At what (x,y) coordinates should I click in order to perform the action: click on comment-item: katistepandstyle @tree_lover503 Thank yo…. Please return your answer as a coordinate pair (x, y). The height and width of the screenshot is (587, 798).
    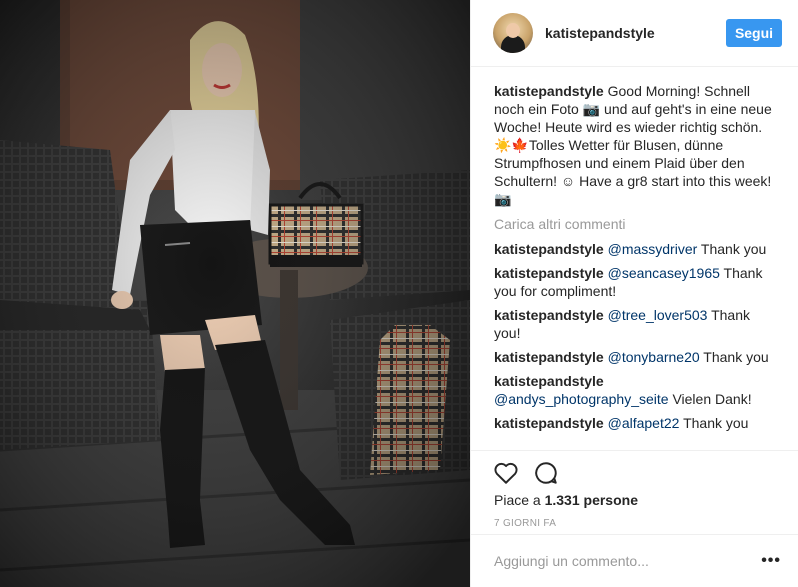
    Looking at the image, I should click on (635, 324).